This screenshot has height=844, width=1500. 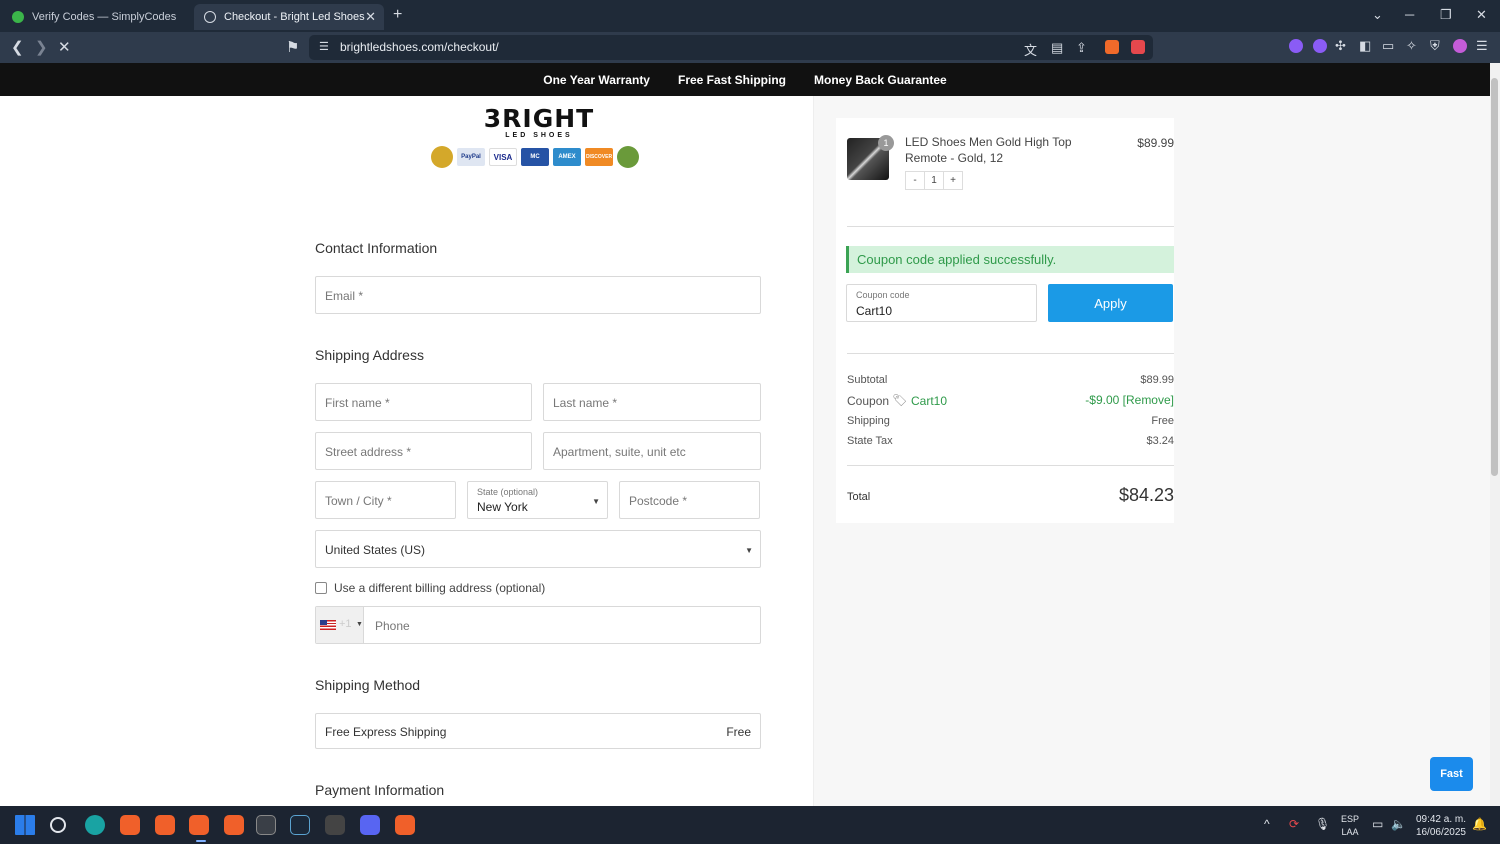 I want to click on scrollbar-thumb, so click(x=1494, y=277).